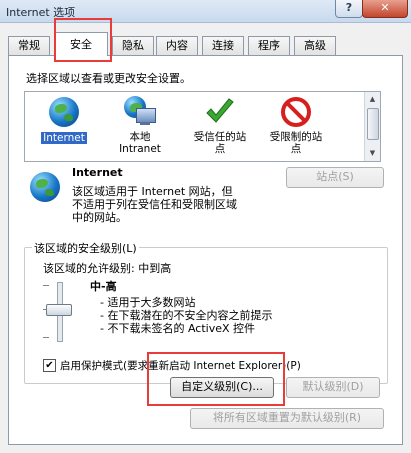 The image size is (411, 453). What do you see at coordinates (287, 418) in the screenshot?
I see `reset-all-zones-button: 将所有区域重置为默认级别(R)` at bounding box center [287, 418].